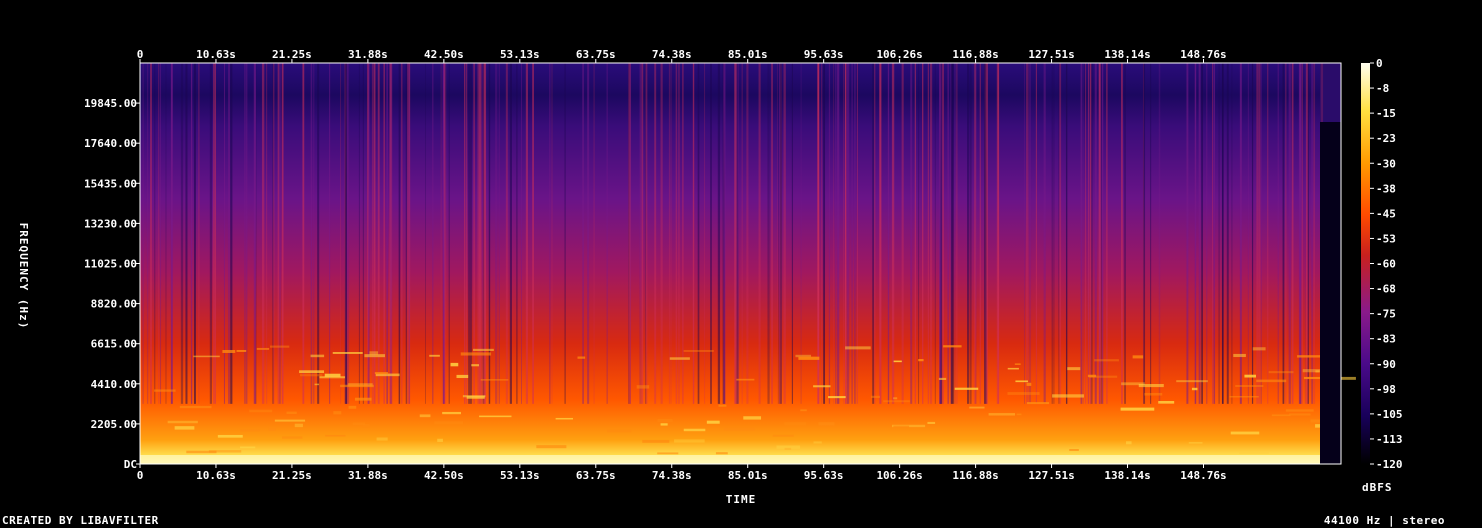 The width and height of the screenshot is (1482, 528). What do you see at coordinates (1379, 63) in the screenshot?
I see `colorbar-tick-label: 0` at bounding box center [1379, 63].